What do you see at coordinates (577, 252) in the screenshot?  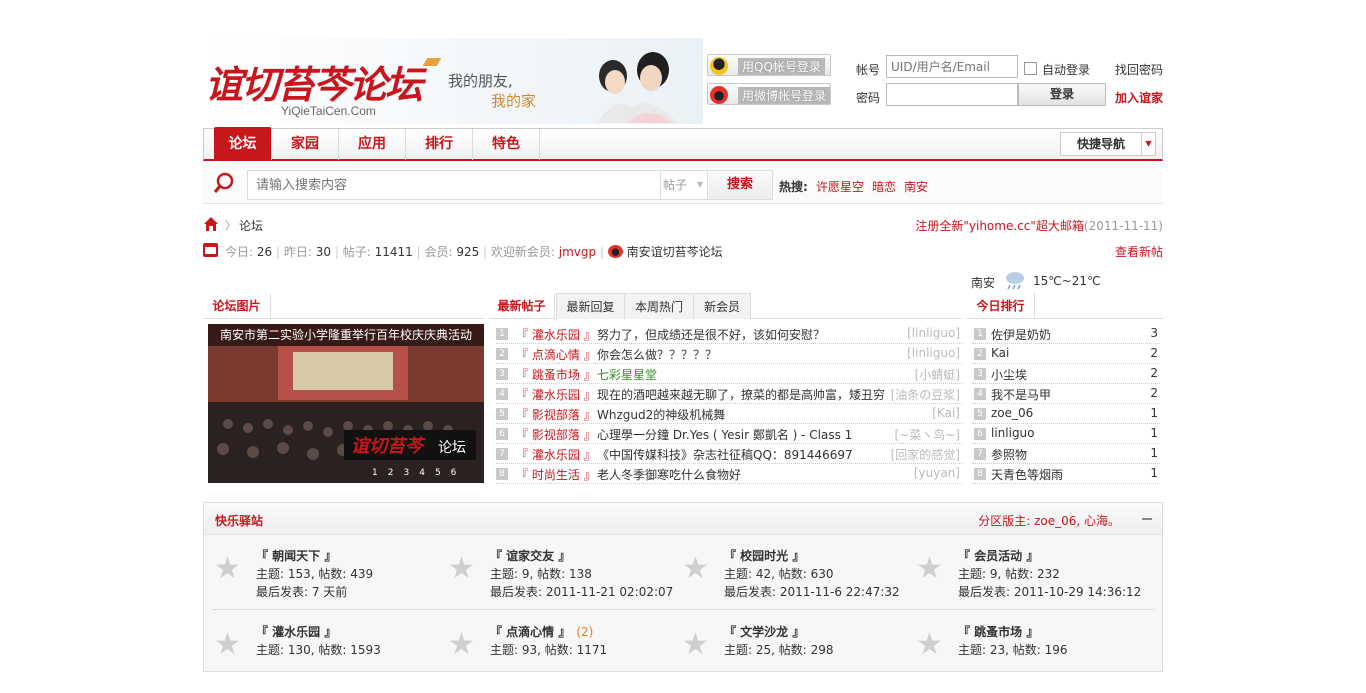 I see `new-member-link: jmvgp` at bounding box center [577, 252].